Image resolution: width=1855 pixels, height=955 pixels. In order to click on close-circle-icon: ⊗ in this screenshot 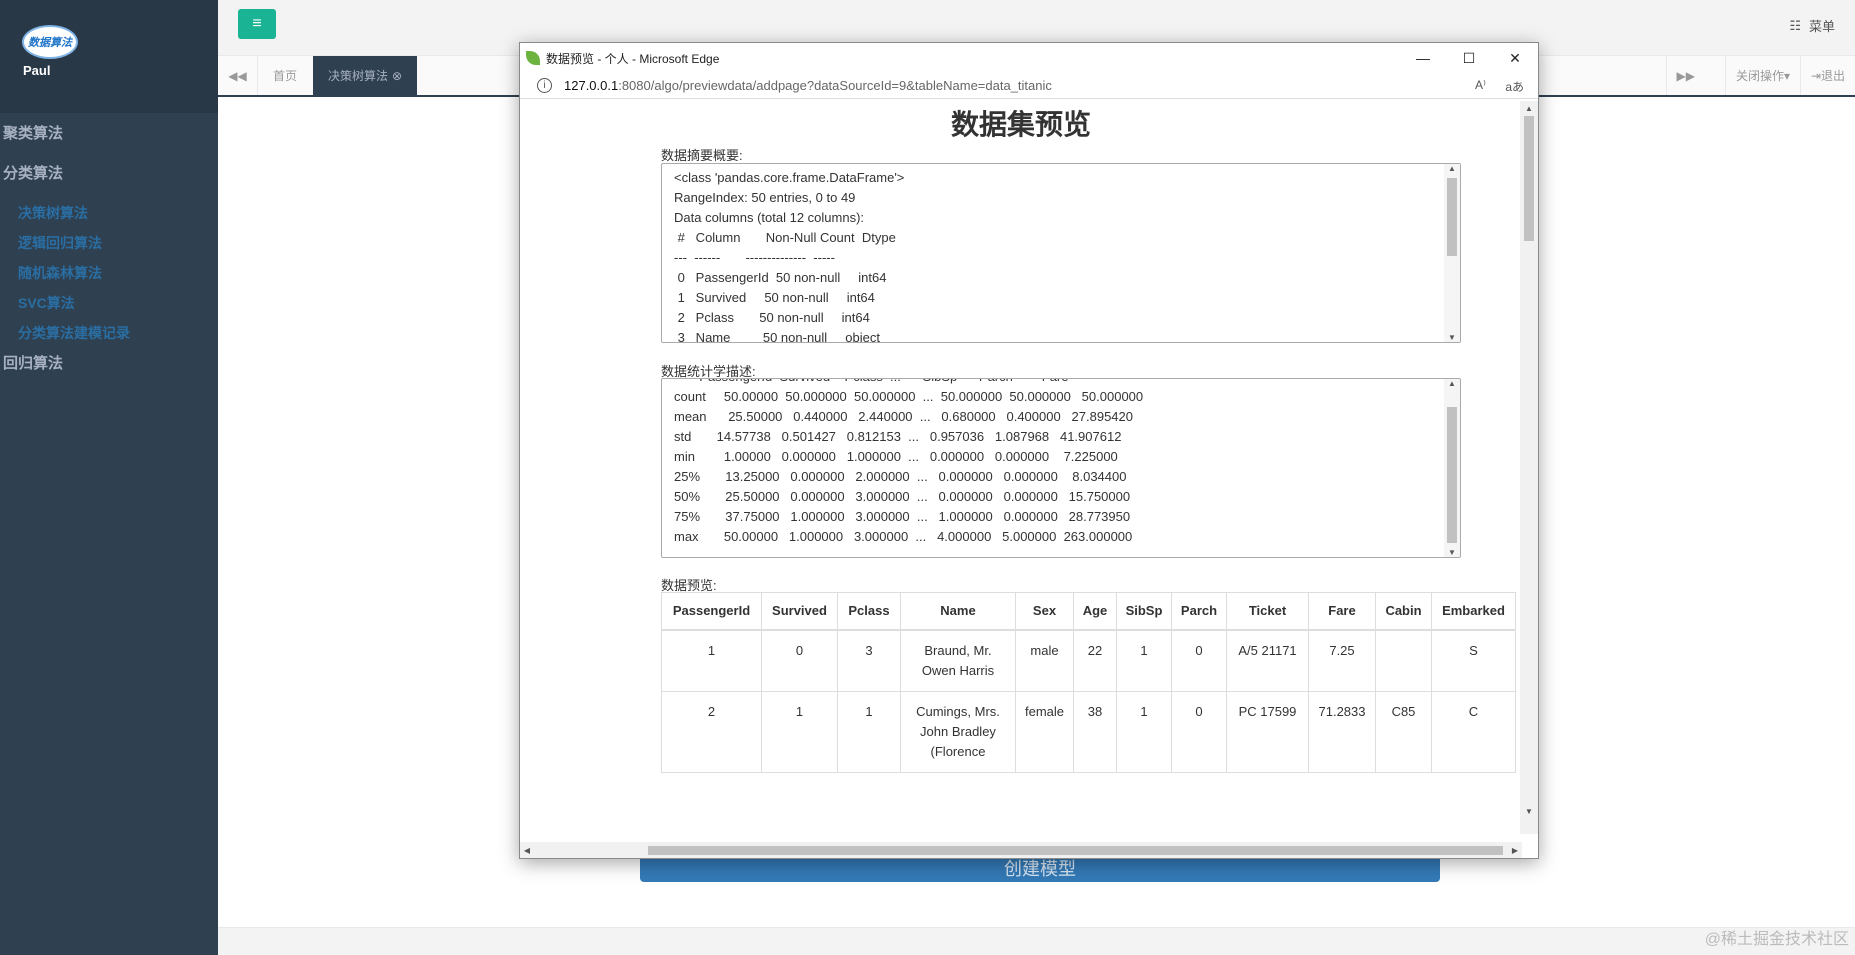, I will do `click(397, 76)`.